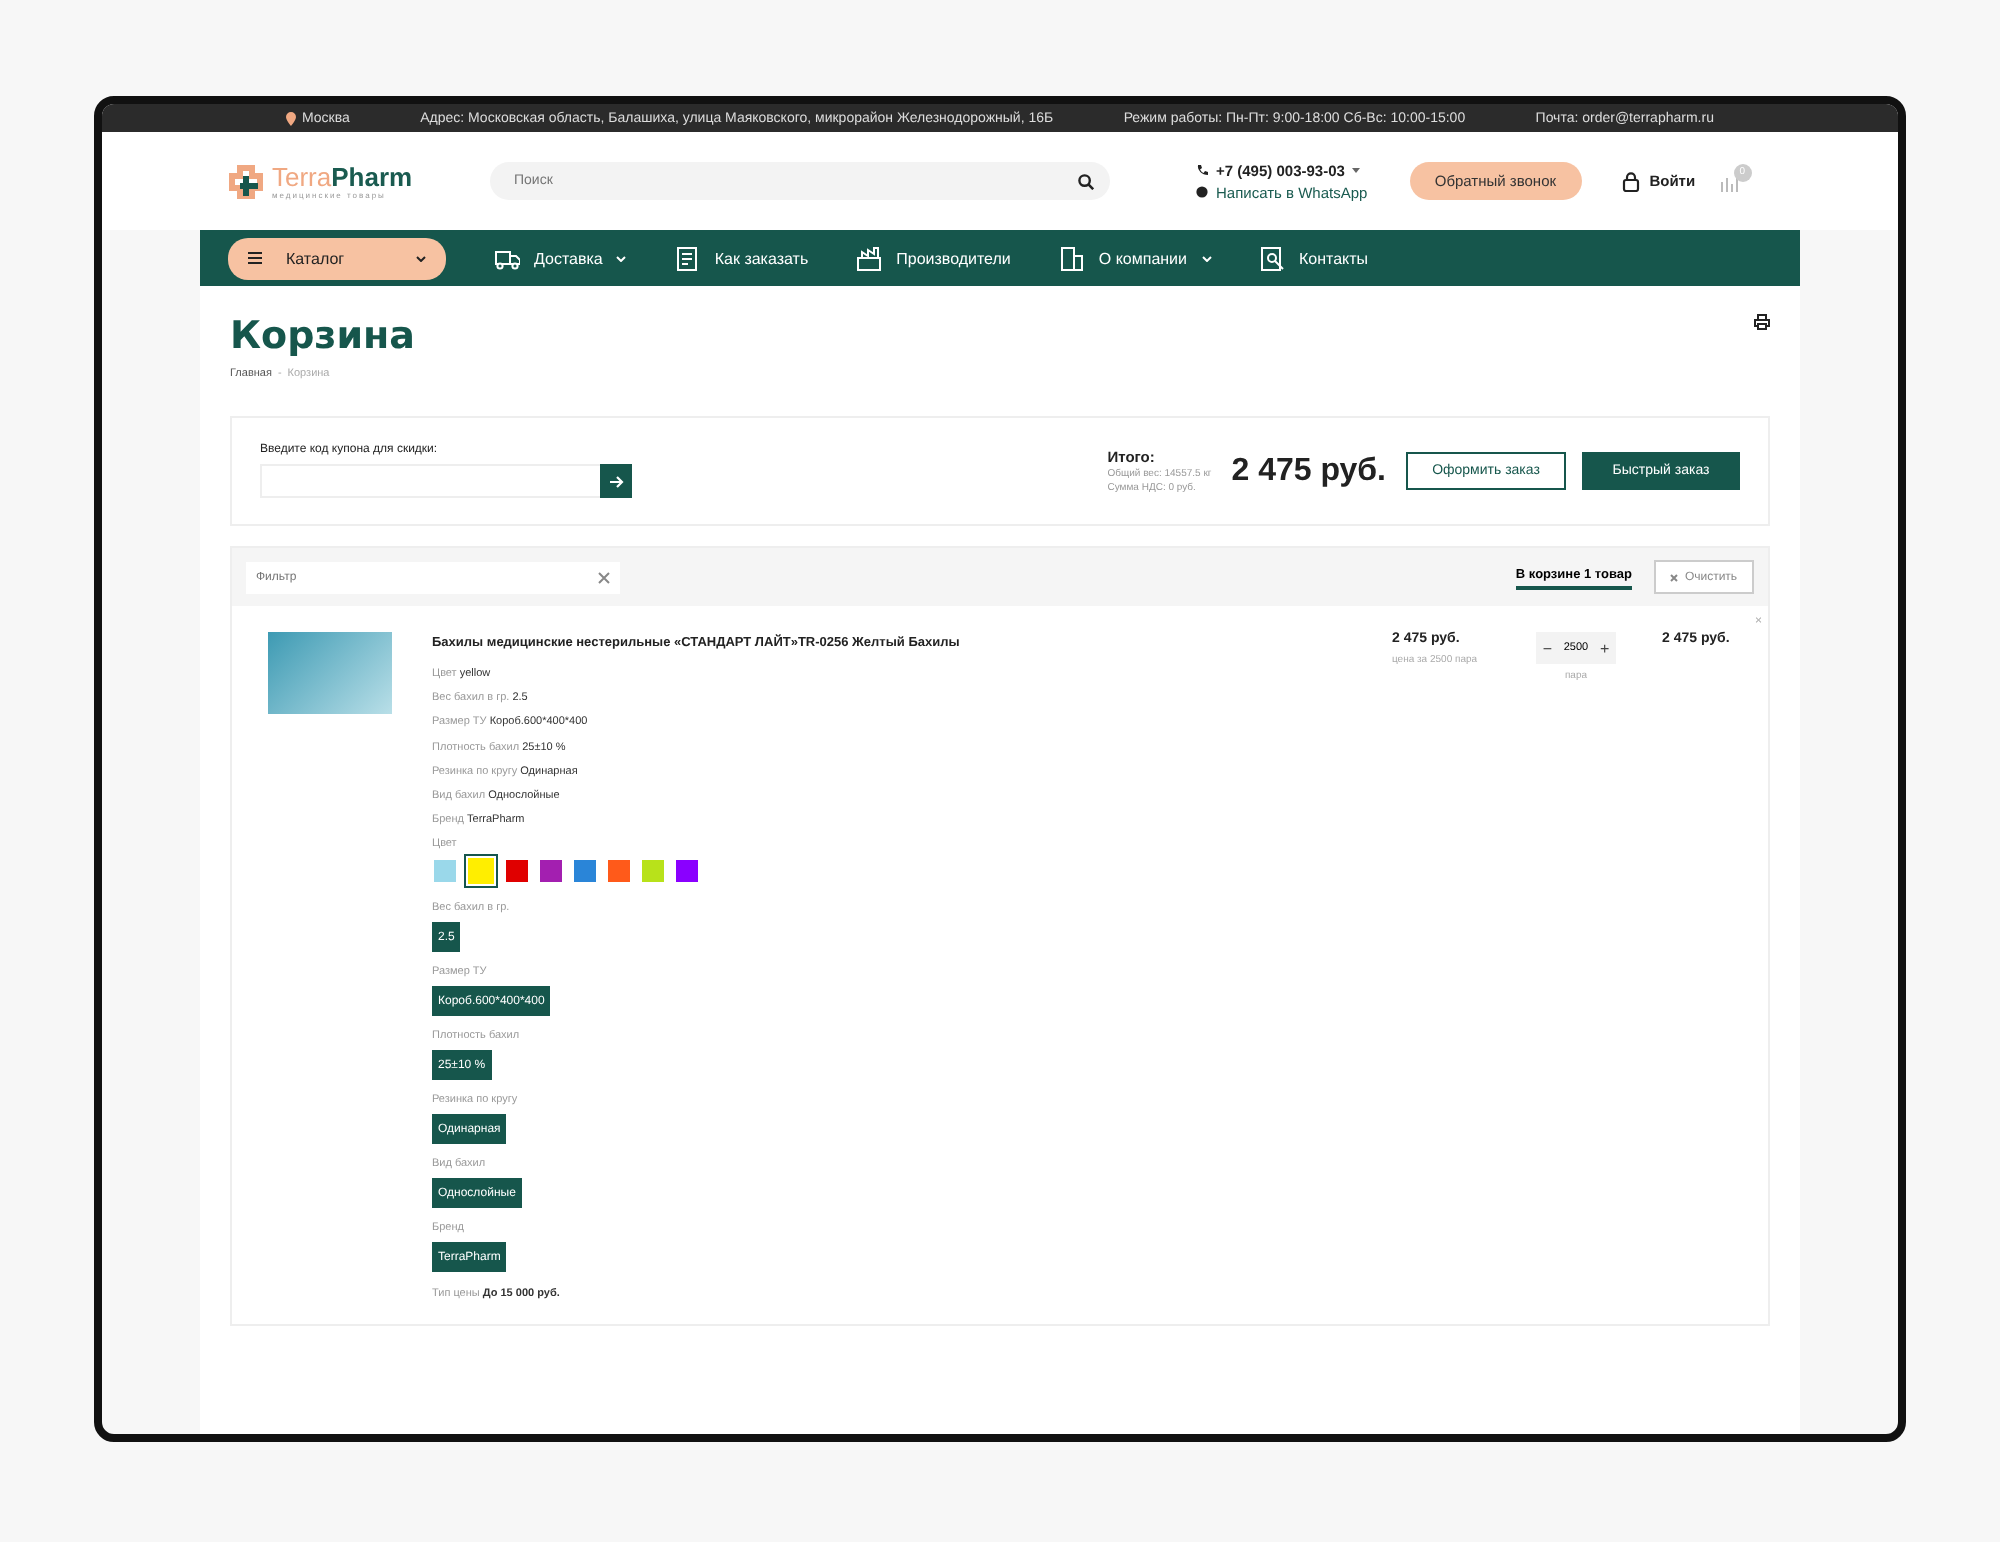 The image size is (2000, 1542). What do you see at coordinates (1547, 648) in the screenshot?
I see `decrement-button: −` at bounding box center [1547, 648].